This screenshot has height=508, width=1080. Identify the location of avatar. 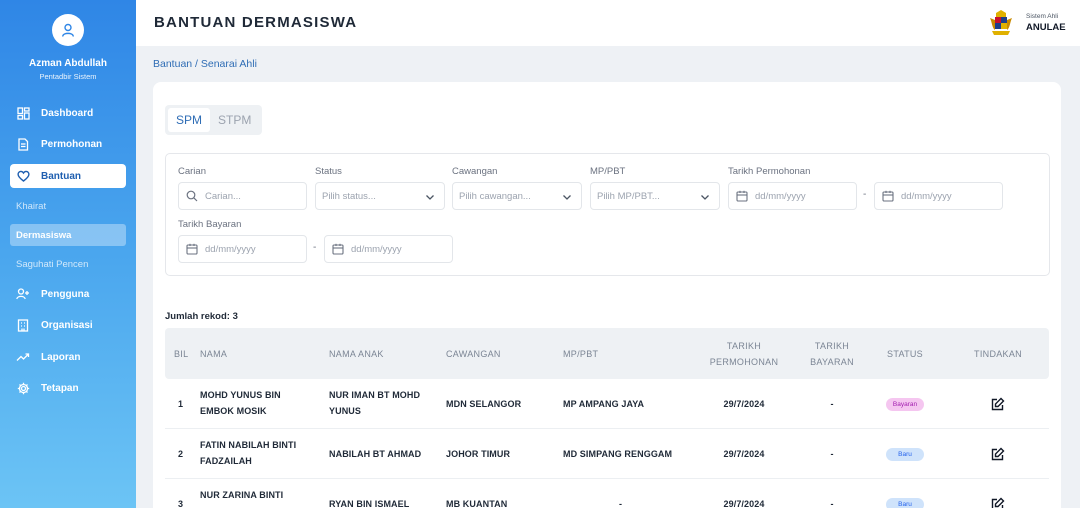
(68, 30).